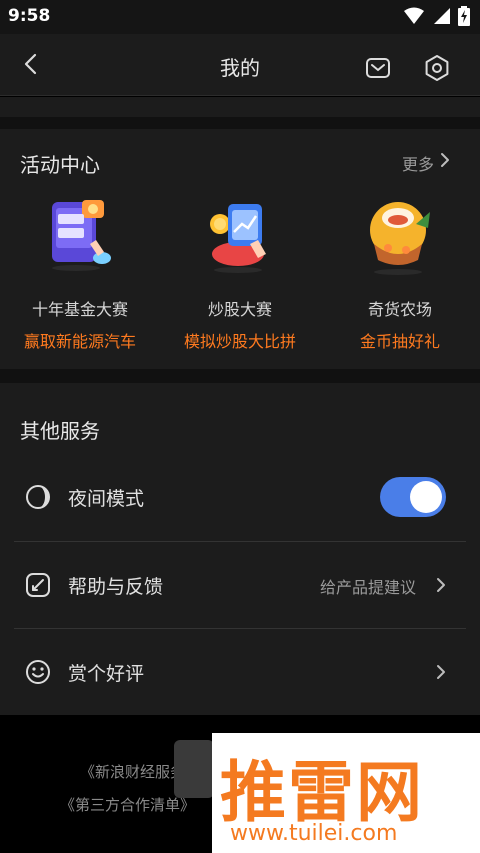 This screenshot has height=853, width=480. Describe the element at coordinates (399, 341) in the screenshot. I see `activity-promo: 金币抽好礼` at that location.